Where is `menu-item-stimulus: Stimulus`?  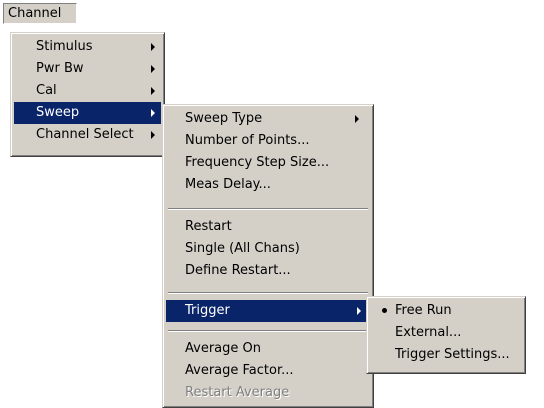
menu-item-stimulus: Stimulus is located at coordinates (87, 47).